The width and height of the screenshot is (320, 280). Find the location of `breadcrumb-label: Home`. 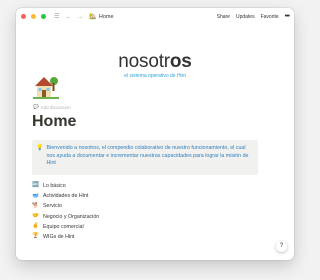

breadcrumb-label: Home is located at coordinates (106, 16).